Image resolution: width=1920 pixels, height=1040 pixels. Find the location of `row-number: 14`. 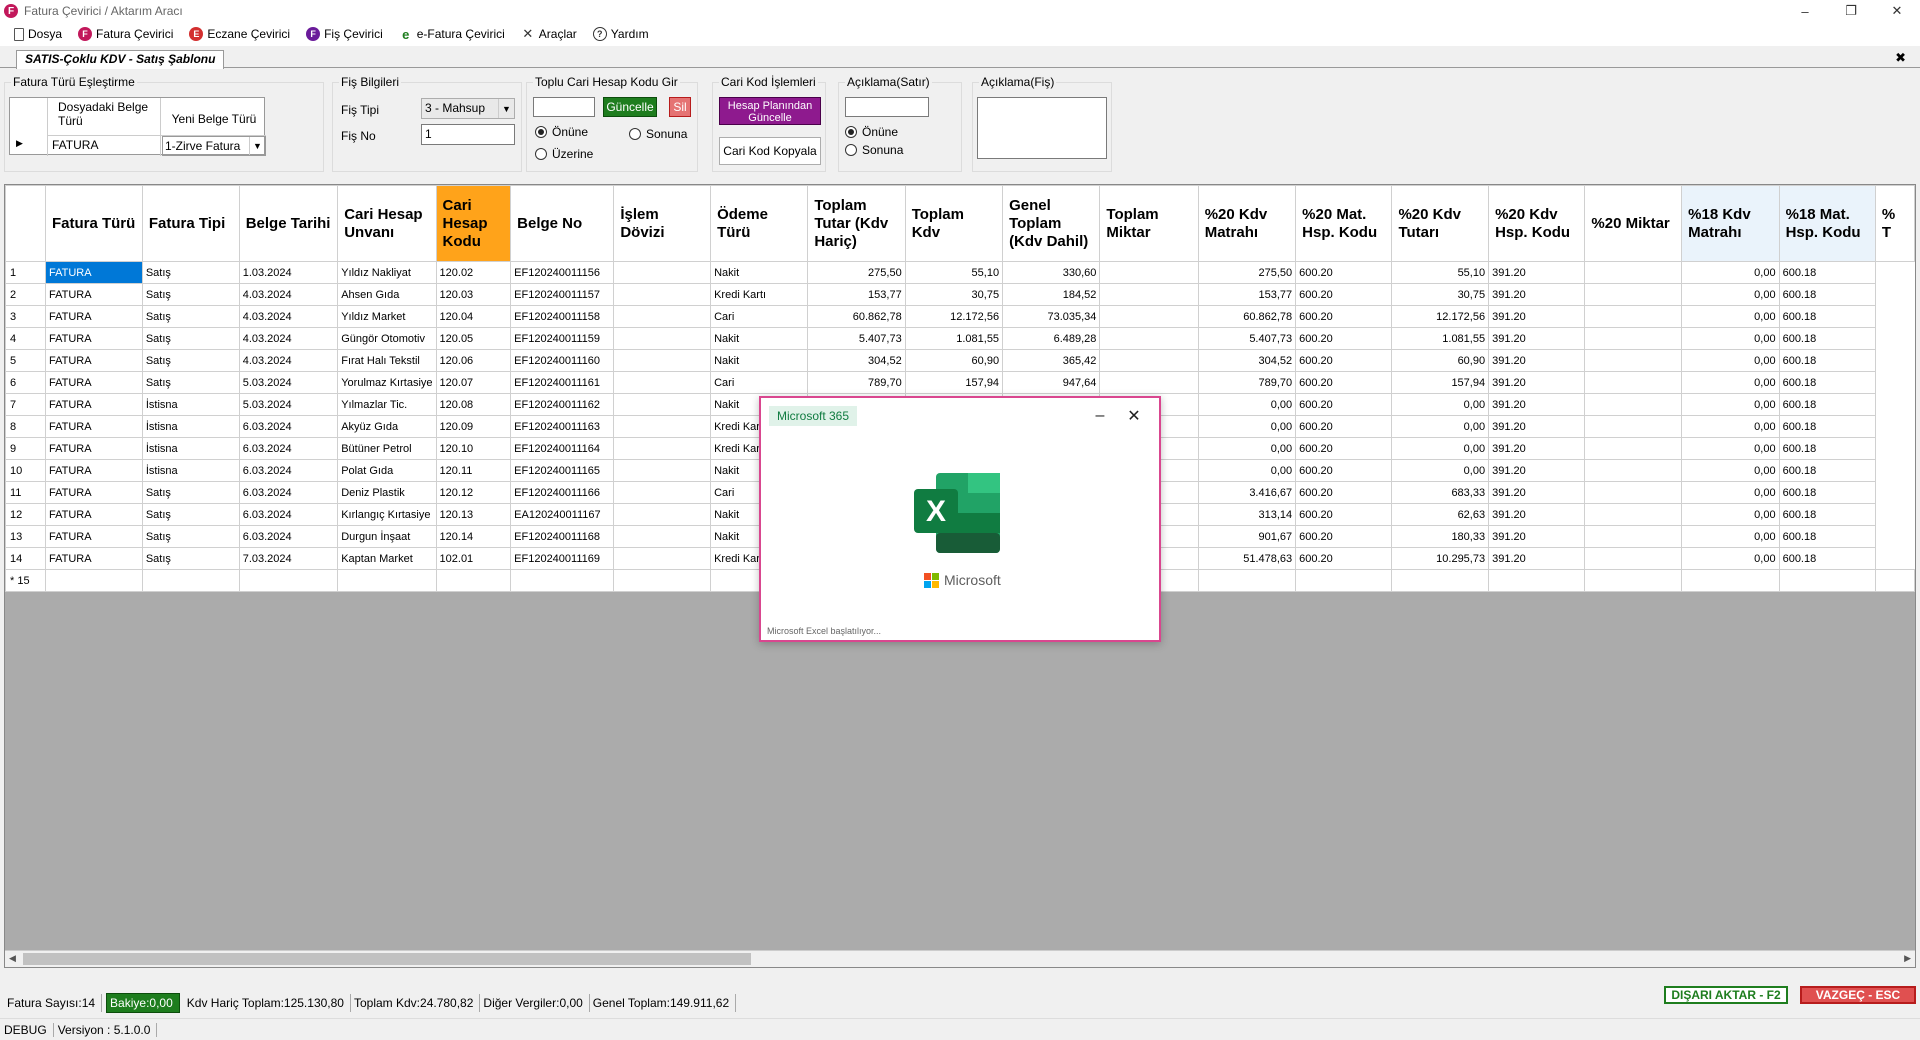

row-number: 14 is located at coordinates (25, 558).